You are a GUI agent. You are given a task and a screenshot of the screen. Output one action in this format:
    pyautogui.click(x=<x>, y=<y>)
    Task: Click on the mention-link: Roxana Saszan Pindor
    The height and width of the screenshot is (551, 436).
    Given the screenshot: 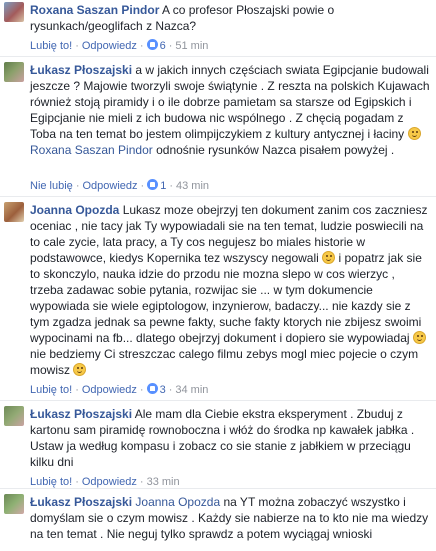 What is the action you would take?
    pyautogui.click(x=91, y=150)
    